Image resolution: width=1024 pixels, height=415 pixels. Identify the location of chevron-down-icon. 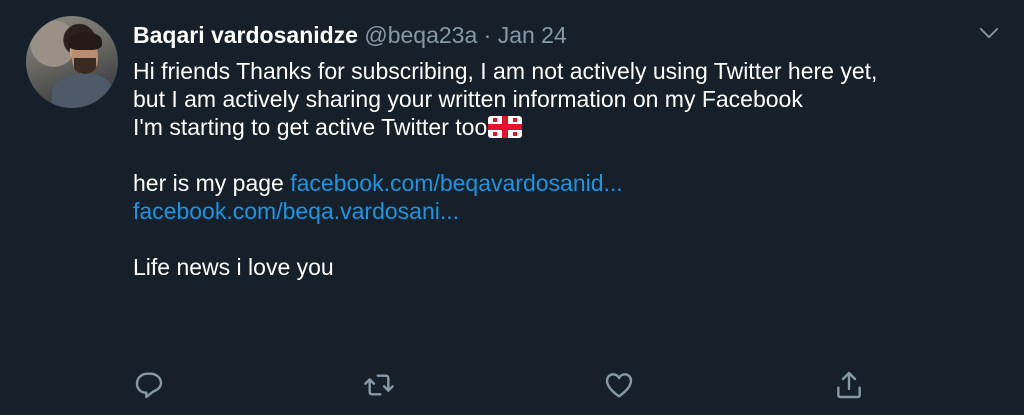
(989, 33).